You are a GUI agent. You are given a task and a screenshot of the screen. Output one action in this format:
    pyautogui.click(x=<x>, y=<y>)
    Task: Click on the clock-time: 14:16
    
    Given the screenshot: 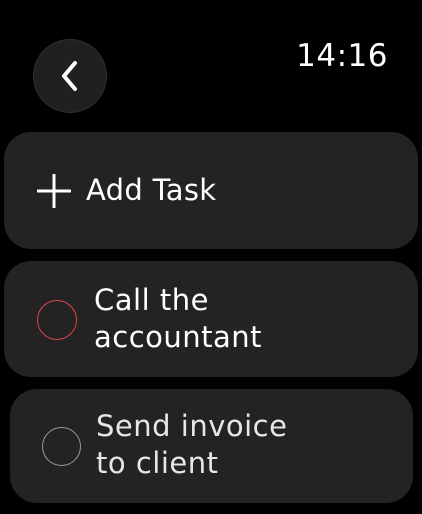 What is the action you would take?
    pyautogui.click(x=342, y=56)
    